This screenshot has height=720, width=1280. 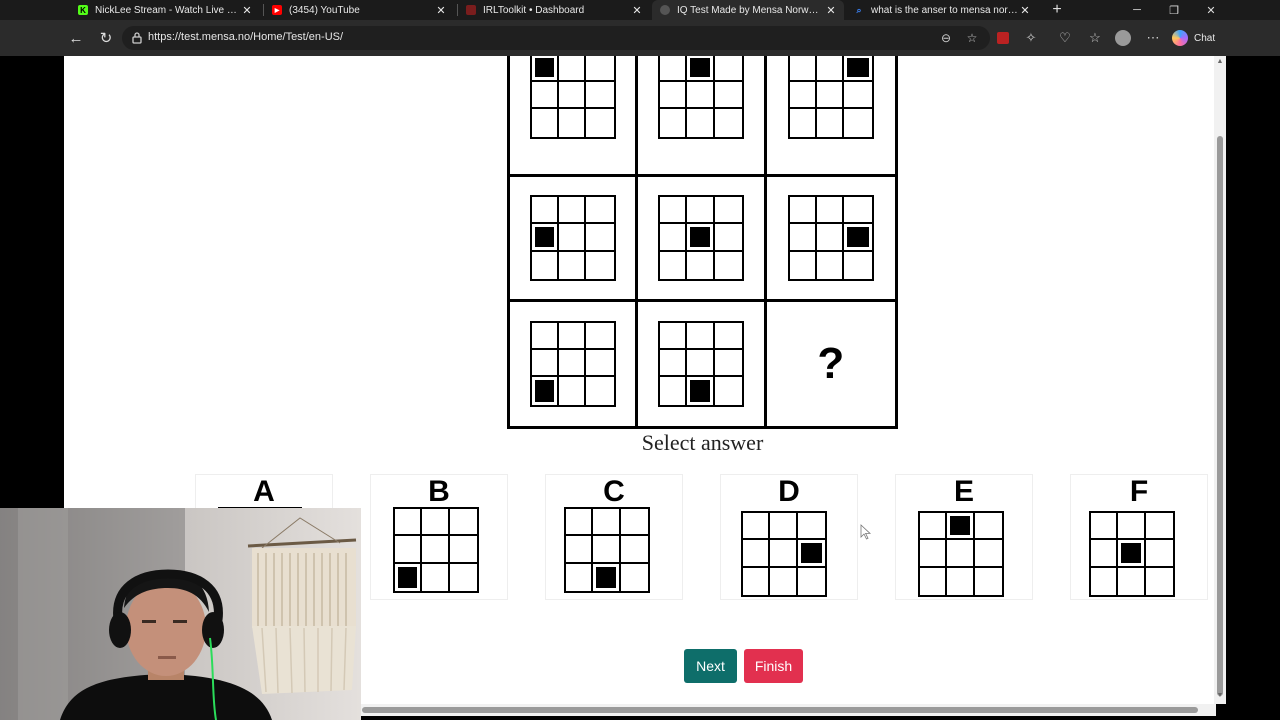 I want to click on site-info-icon, so click(x=137, y=38).